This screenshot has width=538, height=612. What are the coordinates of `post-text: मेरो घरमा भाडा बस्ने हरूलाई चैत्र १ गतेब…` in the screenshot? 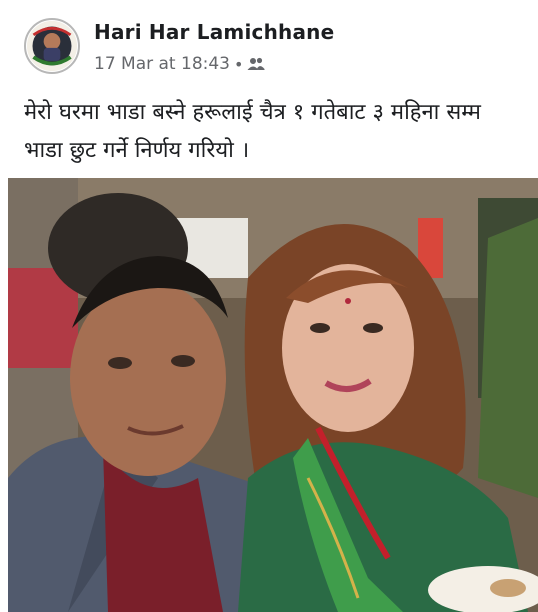 It's located at (274, 132).